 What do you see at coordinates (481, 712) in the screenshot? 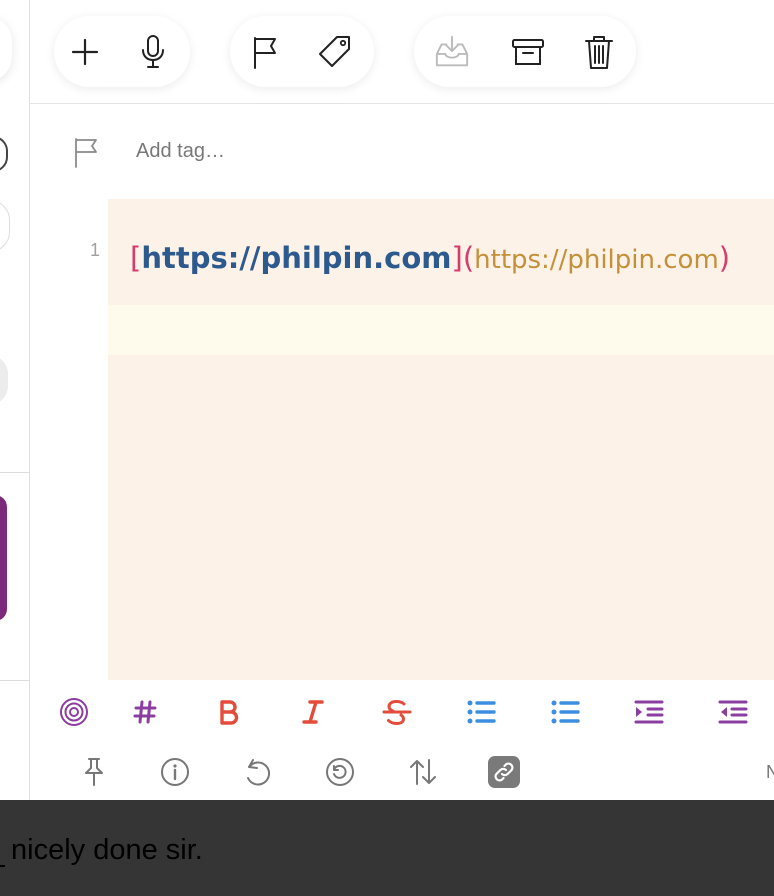
I see `bulleted-list-icon` at bounding box center [481, 712].